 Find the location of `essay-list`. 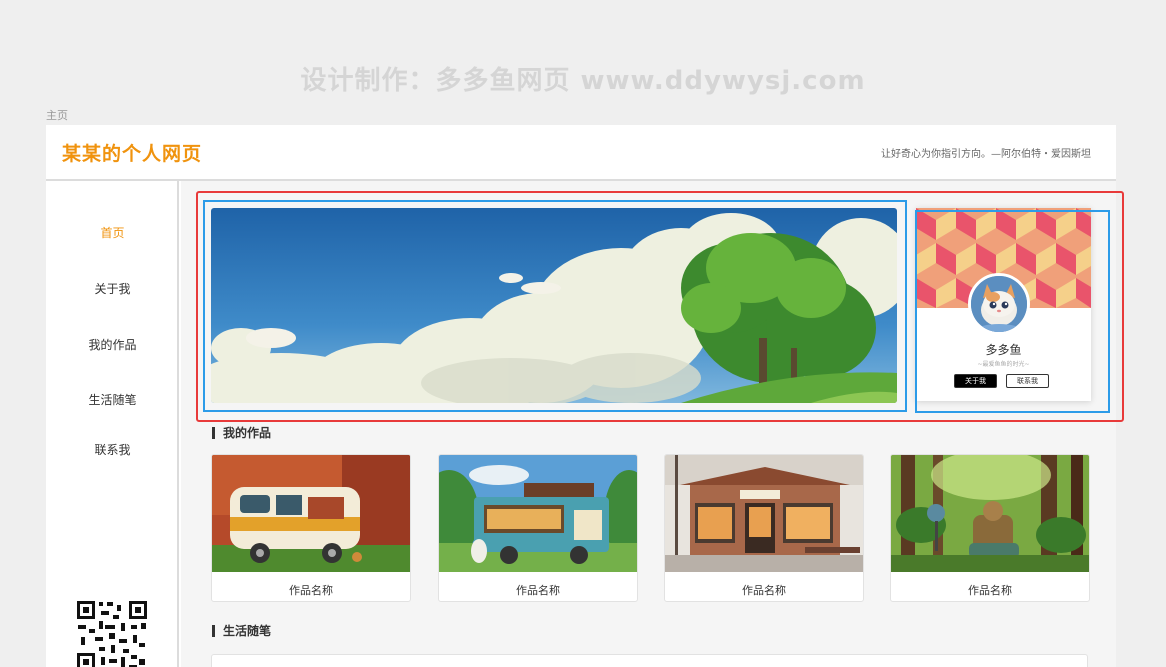

essay-list is located at coordinates (649, 660).